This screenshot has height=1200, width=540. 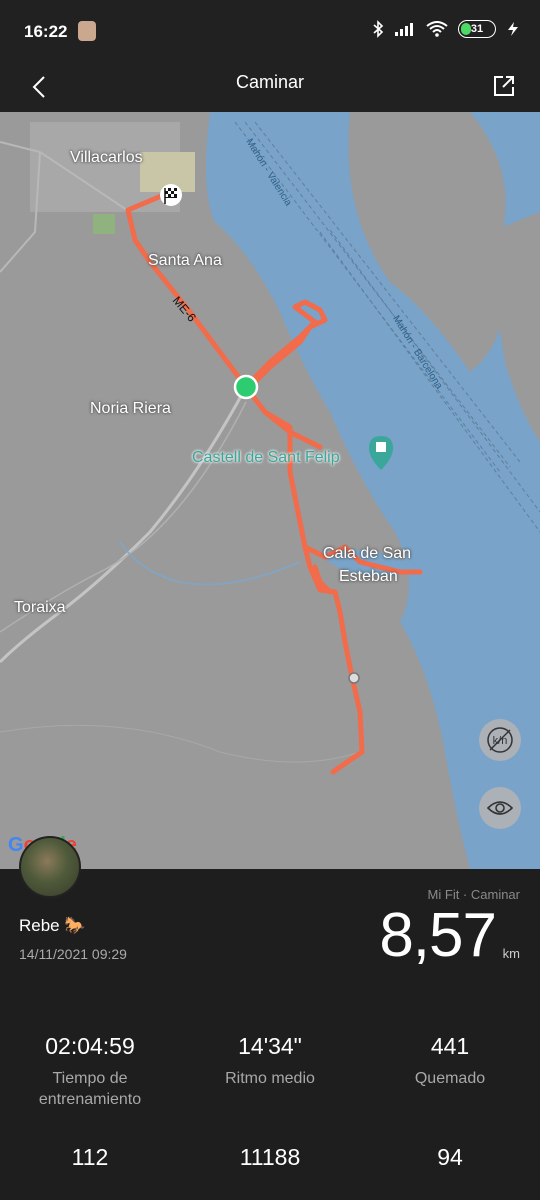 I want to click on avatar, so click(x=50, y=867).